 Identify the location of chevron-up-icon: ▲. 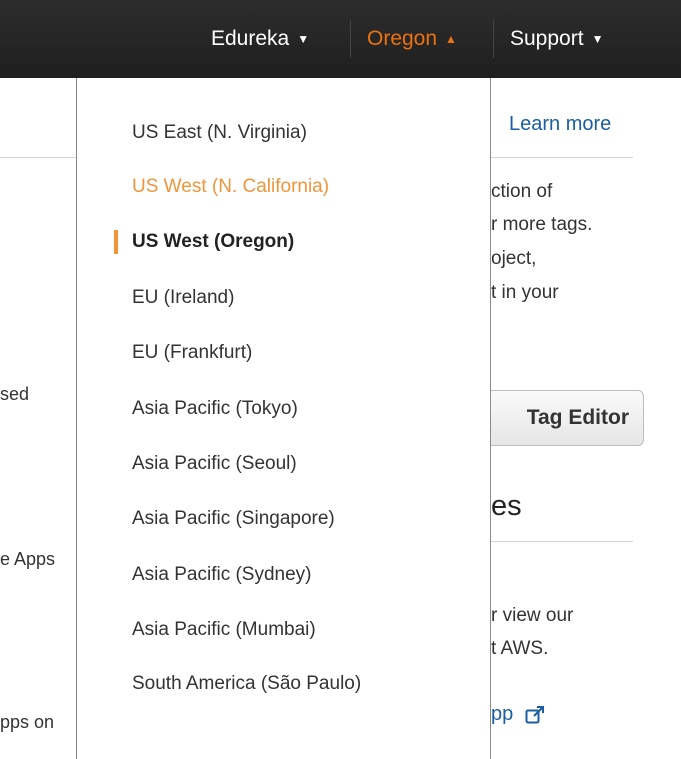
(451, 39).